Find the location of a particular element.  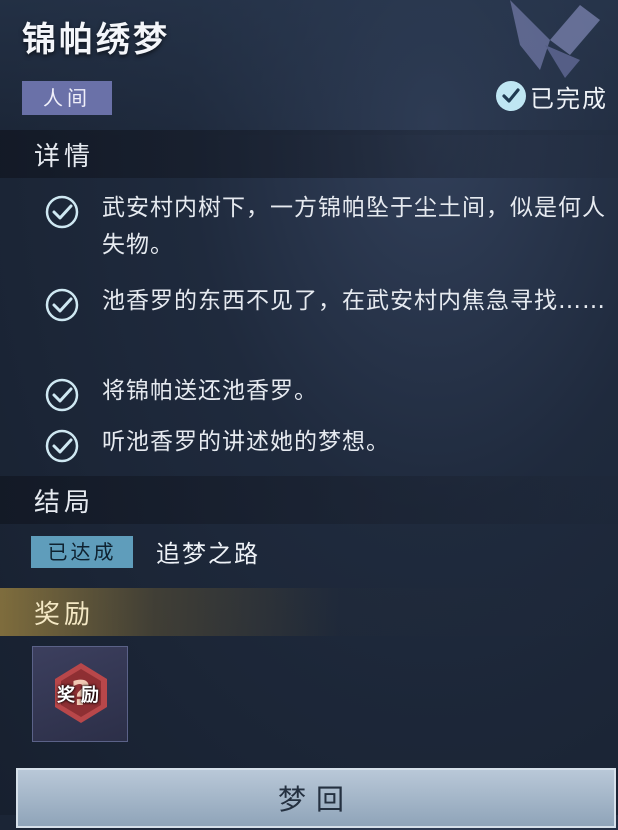

quest-title: 锦帕绣梦 is located at coordinates (96, 40).